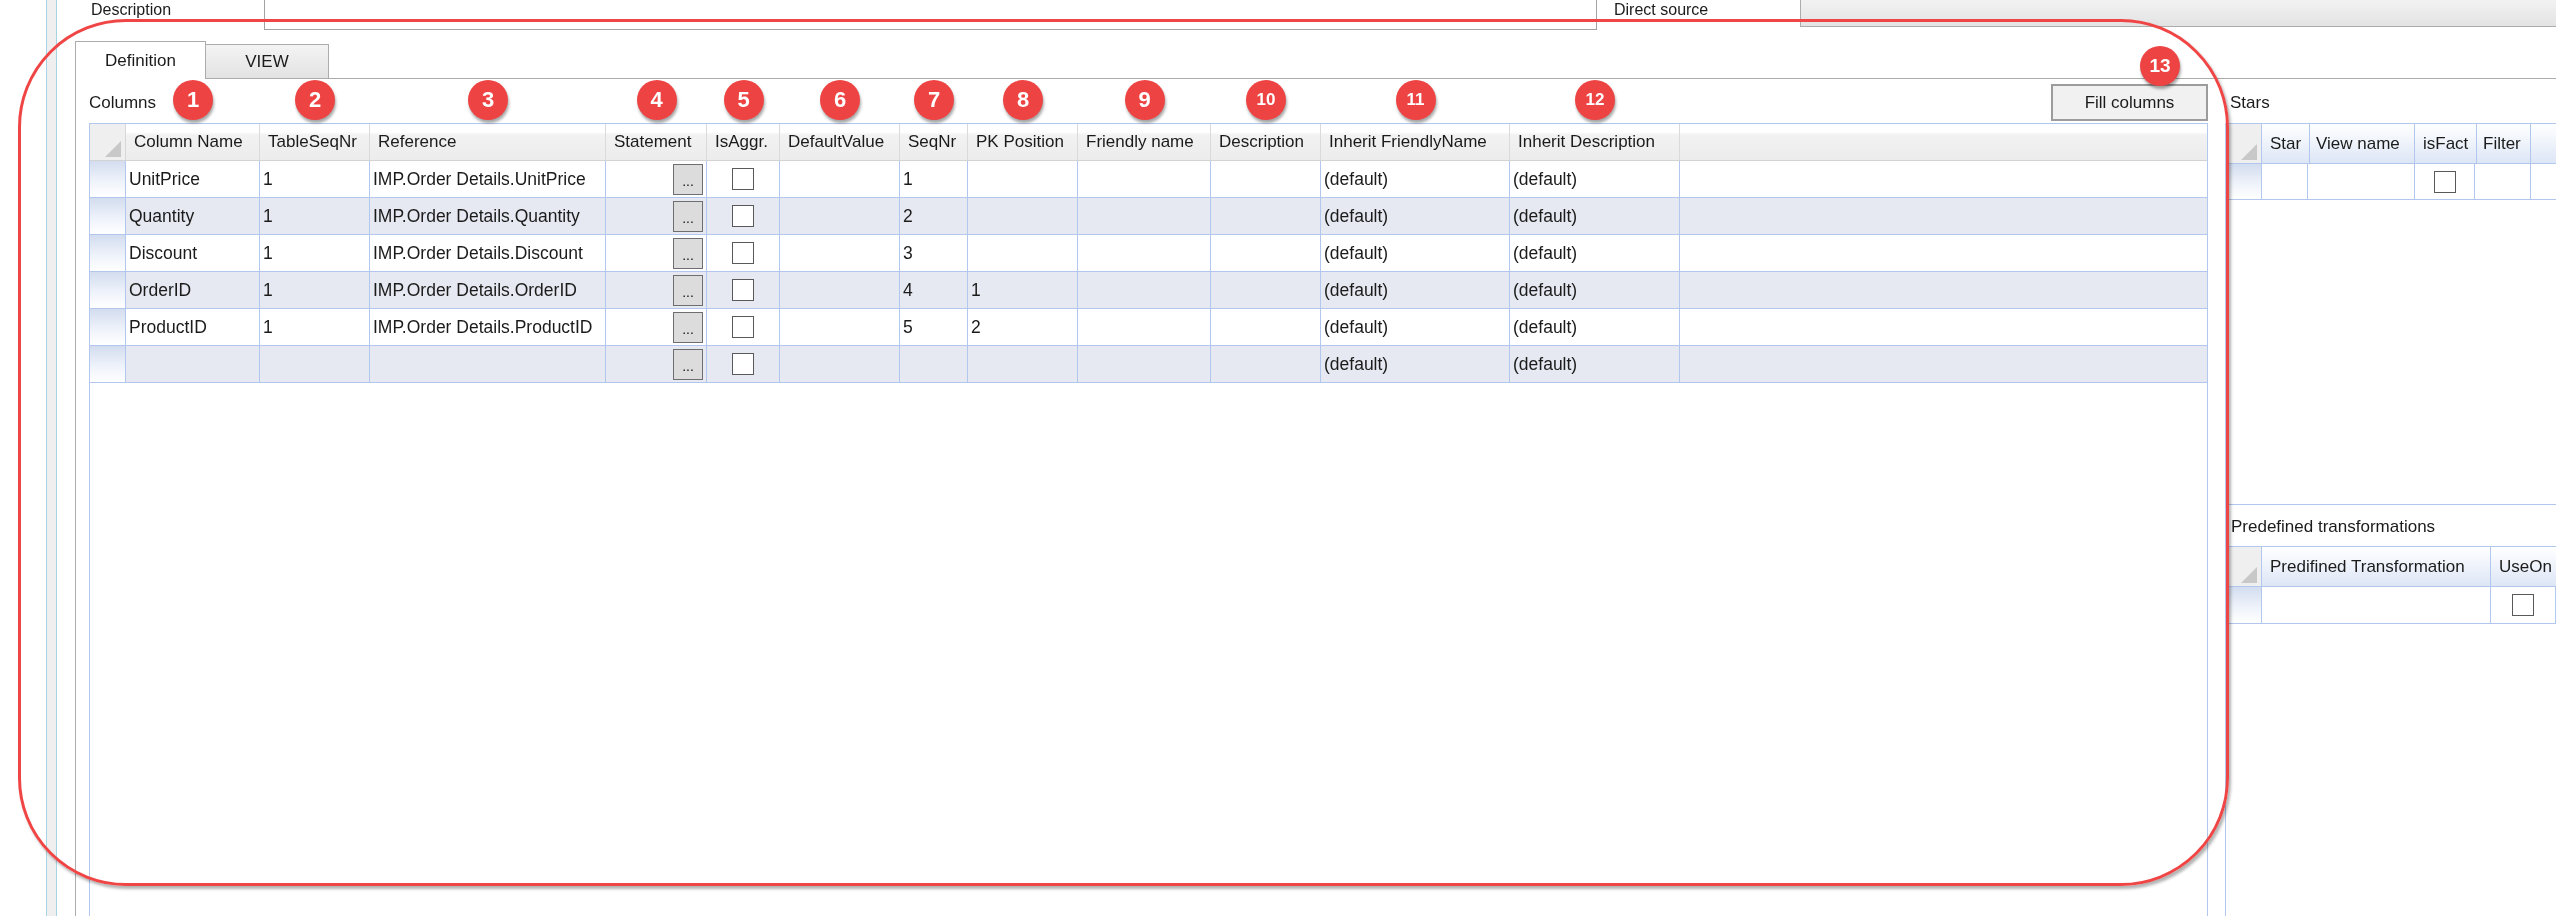 This screenshot has width=2556, height=916. I want to click on tab: VIEW, so click(267, 61).